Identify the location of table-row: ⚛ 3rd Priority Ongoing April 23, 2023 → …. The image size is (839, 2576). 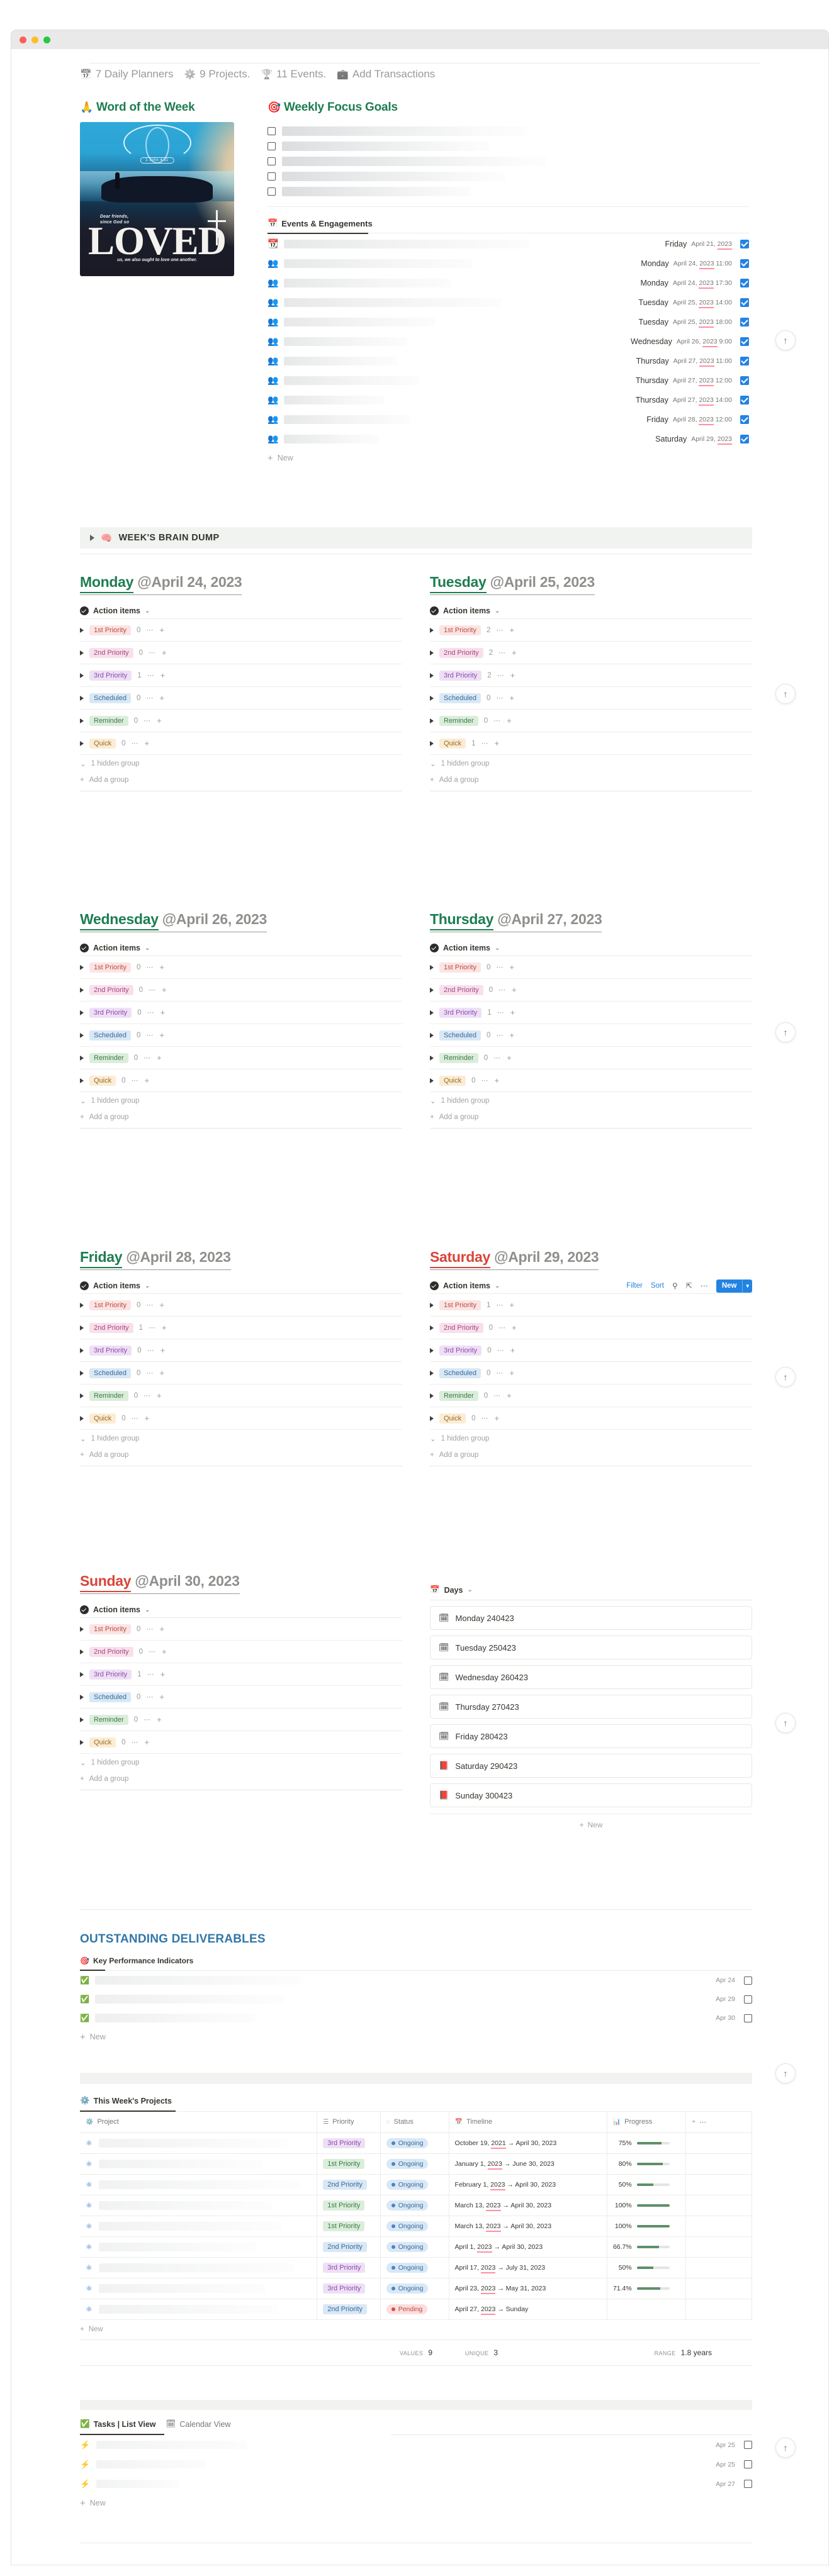
(416, 2288).